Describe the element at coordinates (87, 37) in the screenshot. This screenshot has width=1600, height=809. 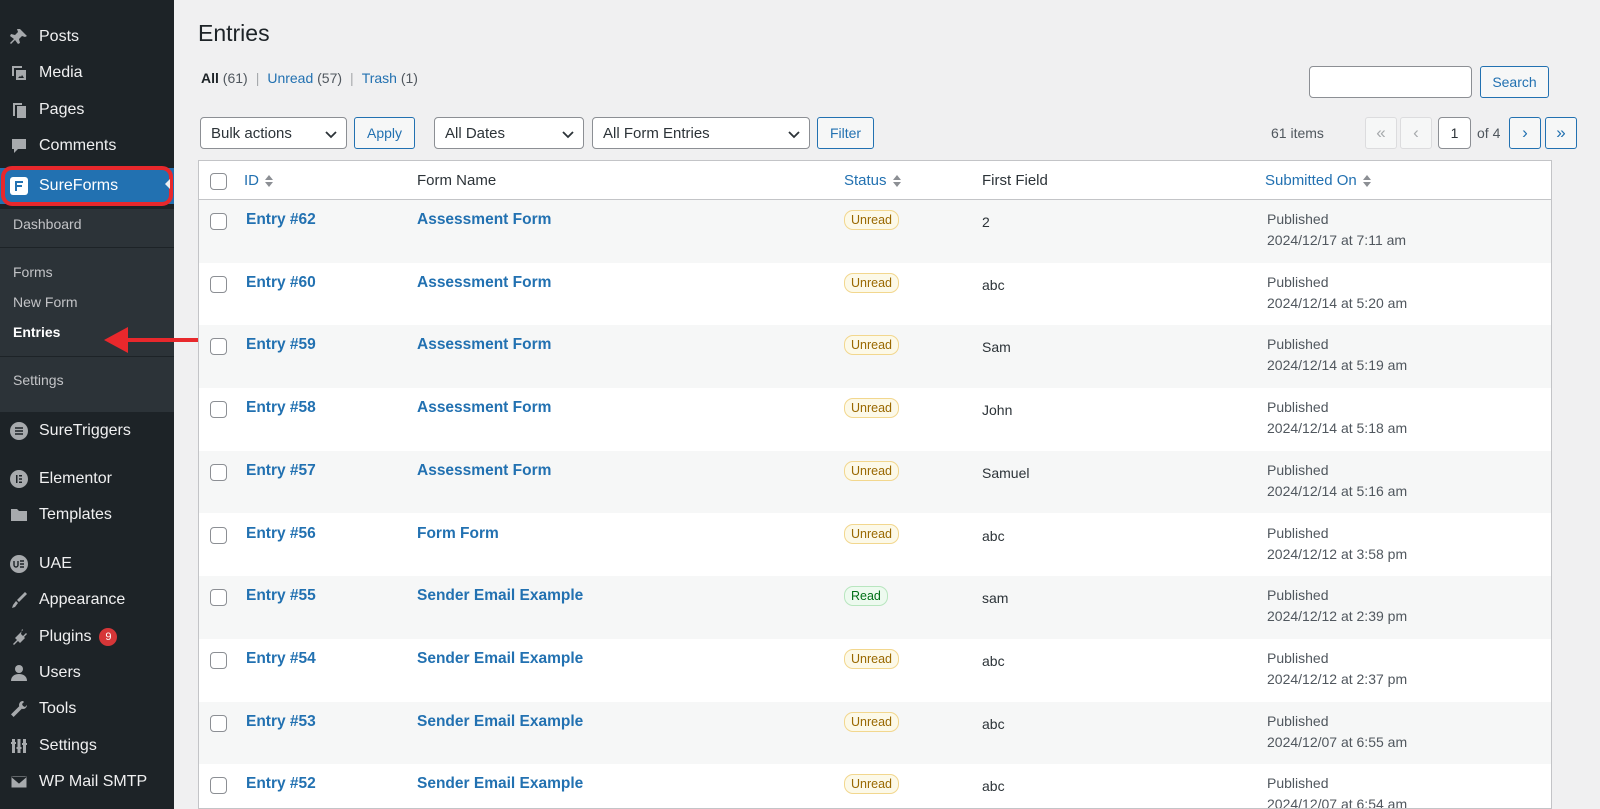
I see `sidebar-item-posts: Posts` at that location.